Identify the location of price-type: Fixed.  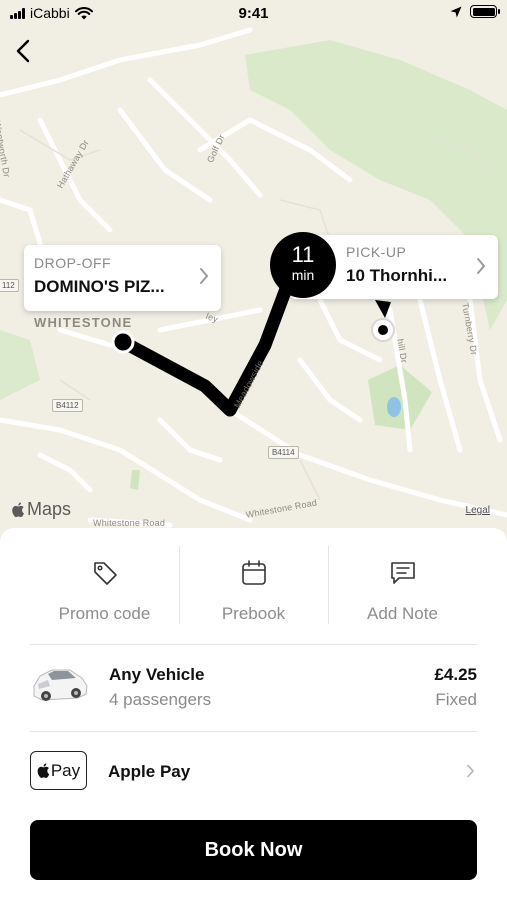
(456, 699).